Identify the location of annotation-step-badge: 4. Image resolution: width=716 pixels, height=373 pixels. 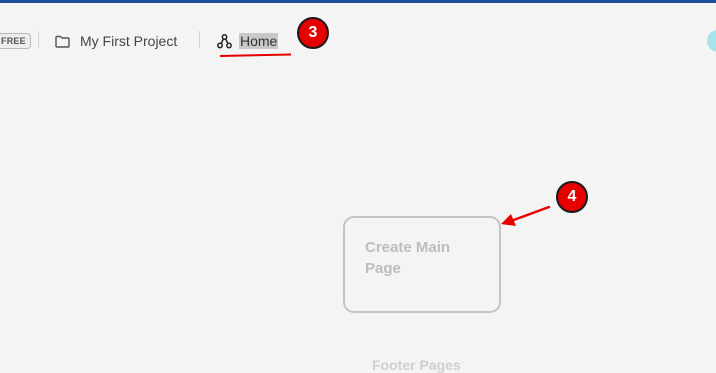
(572, 197).